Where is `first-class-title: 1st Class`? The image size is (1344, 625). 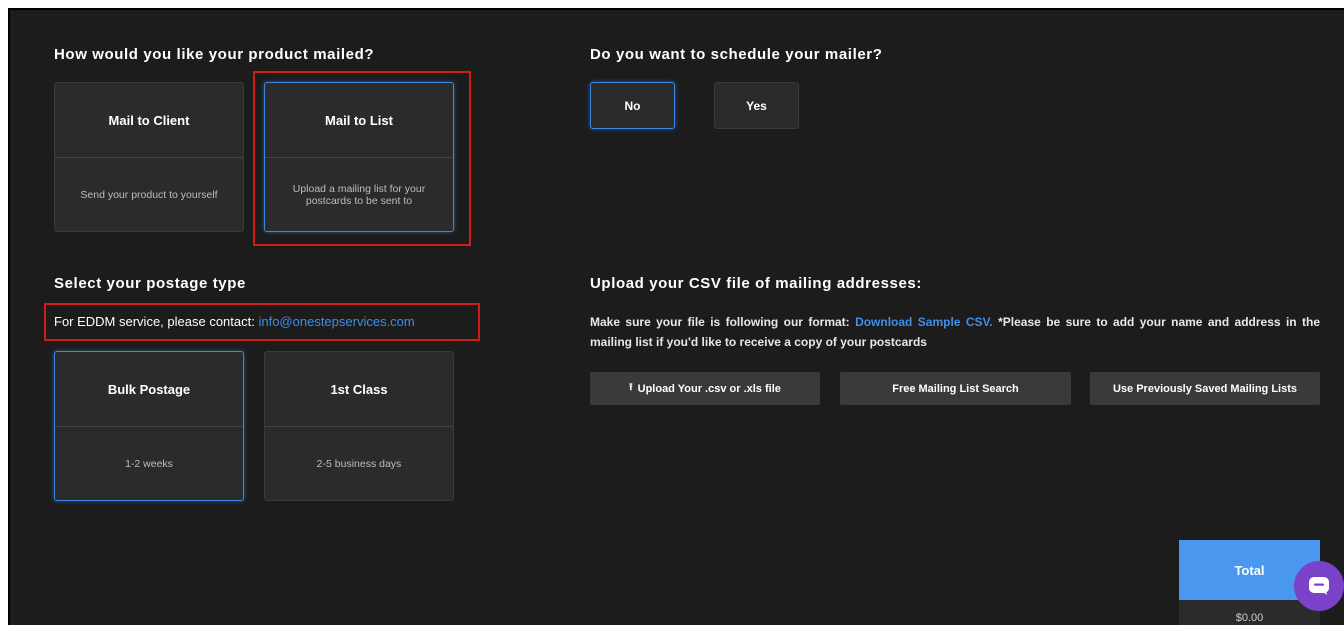 first-class-title: 1st Class is located at coordinates (359, 389).